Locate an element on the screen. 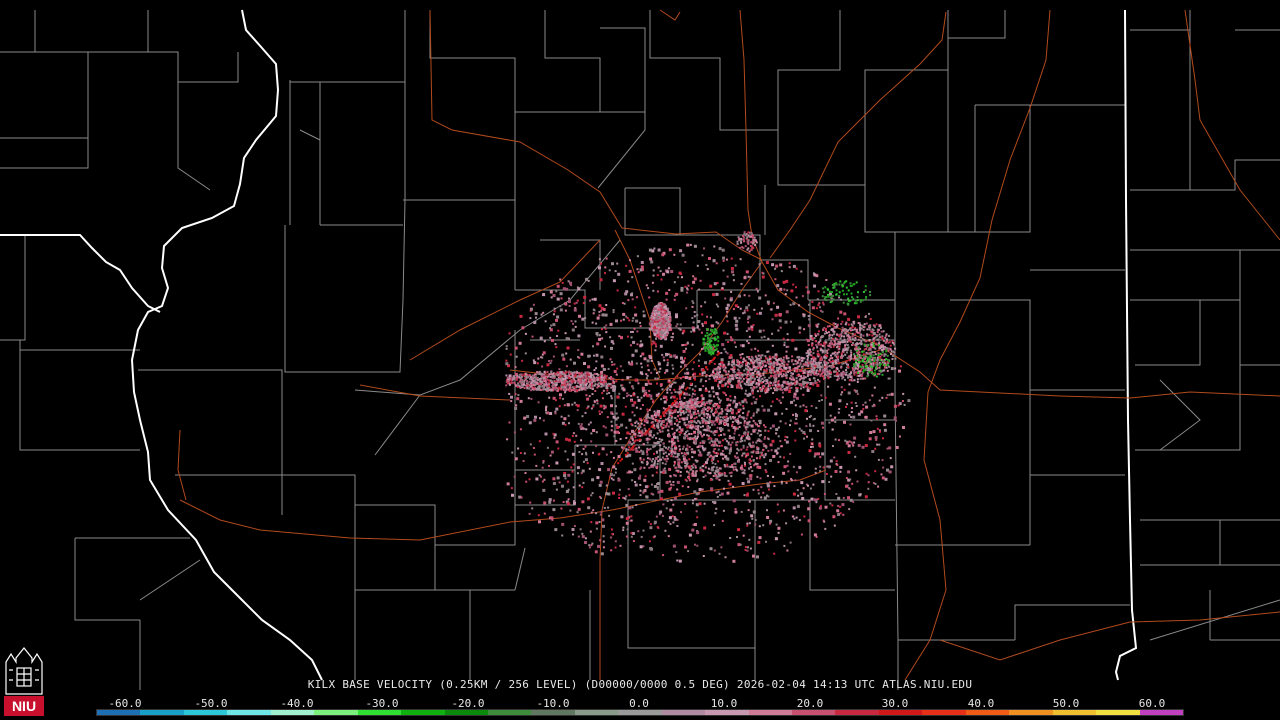 Image resolution: width=1280 pixels, height=720 pixels. velocity-colorbar is located at coordinates (640, 712).